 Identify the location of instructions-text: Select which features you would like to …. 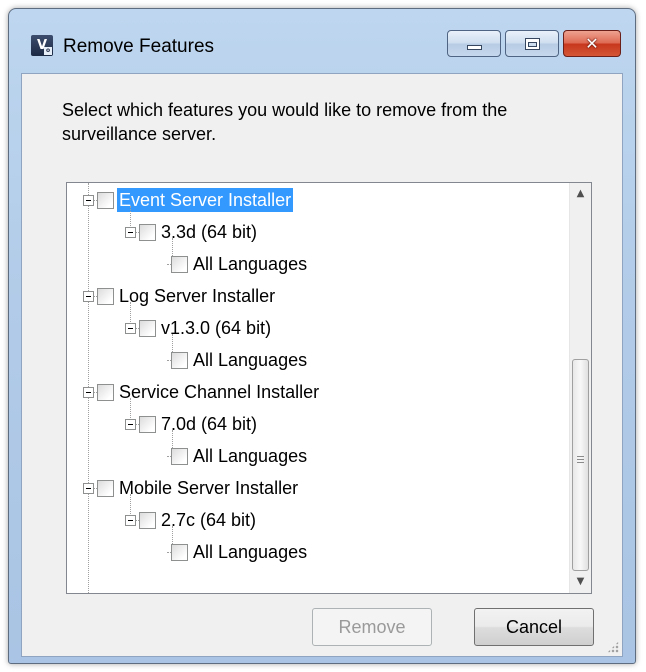
(285, 122).